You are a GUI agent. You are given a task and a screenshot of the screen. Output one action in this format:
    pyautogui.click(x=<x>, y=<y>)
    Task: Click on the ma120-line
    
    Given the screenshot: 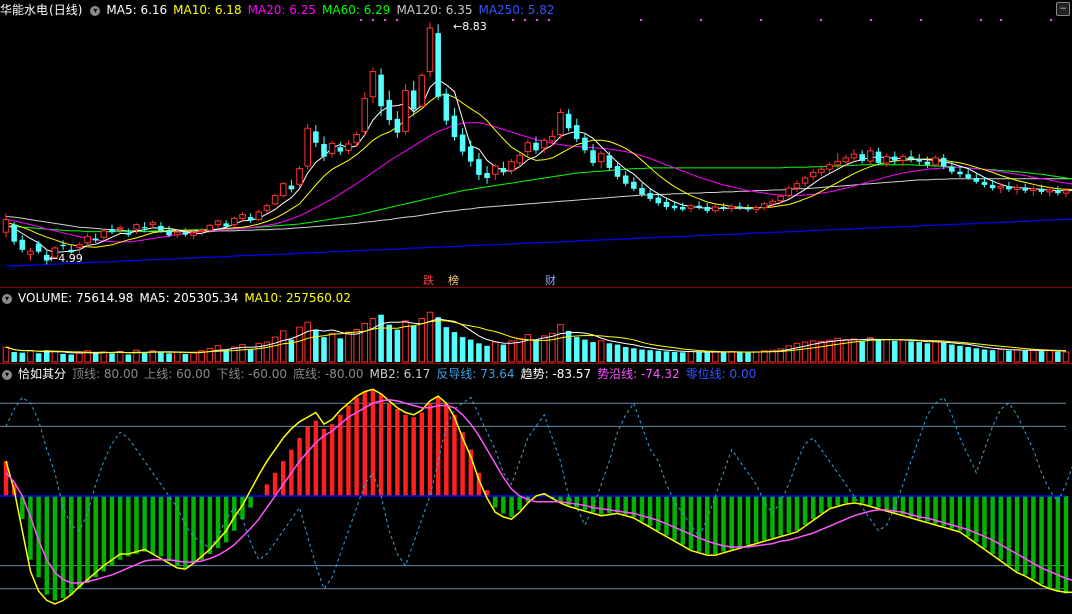 What is the action you would take?
    pyautogui.click(x=538, y=205)
    